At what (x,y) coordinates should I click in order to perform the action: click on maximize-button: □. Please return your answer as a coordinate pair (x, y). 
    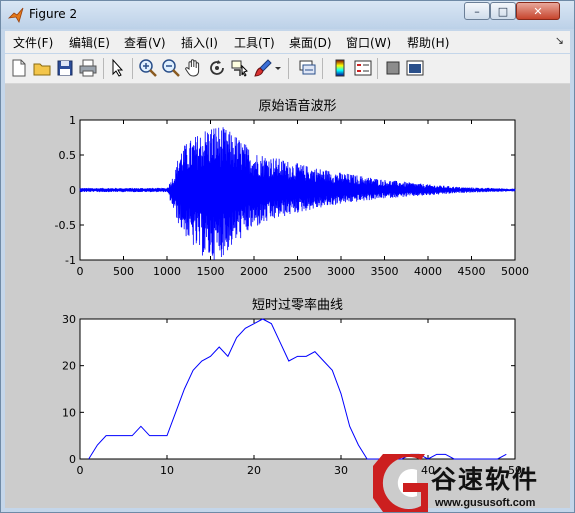
    Looking at the image, I should click on (503, 11).